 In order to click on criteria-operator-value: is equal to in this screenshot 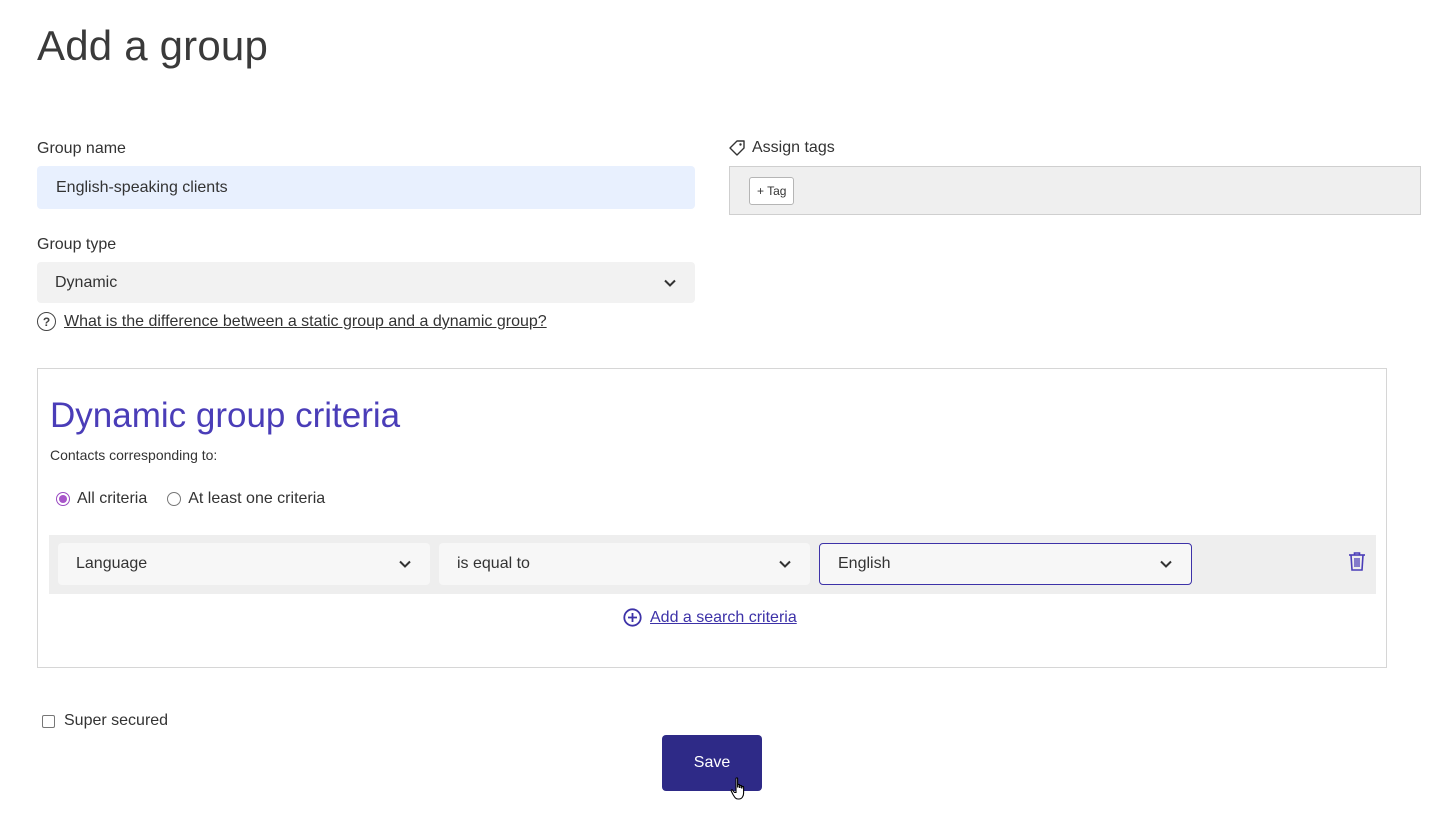, I will do `click(493, 563)`.